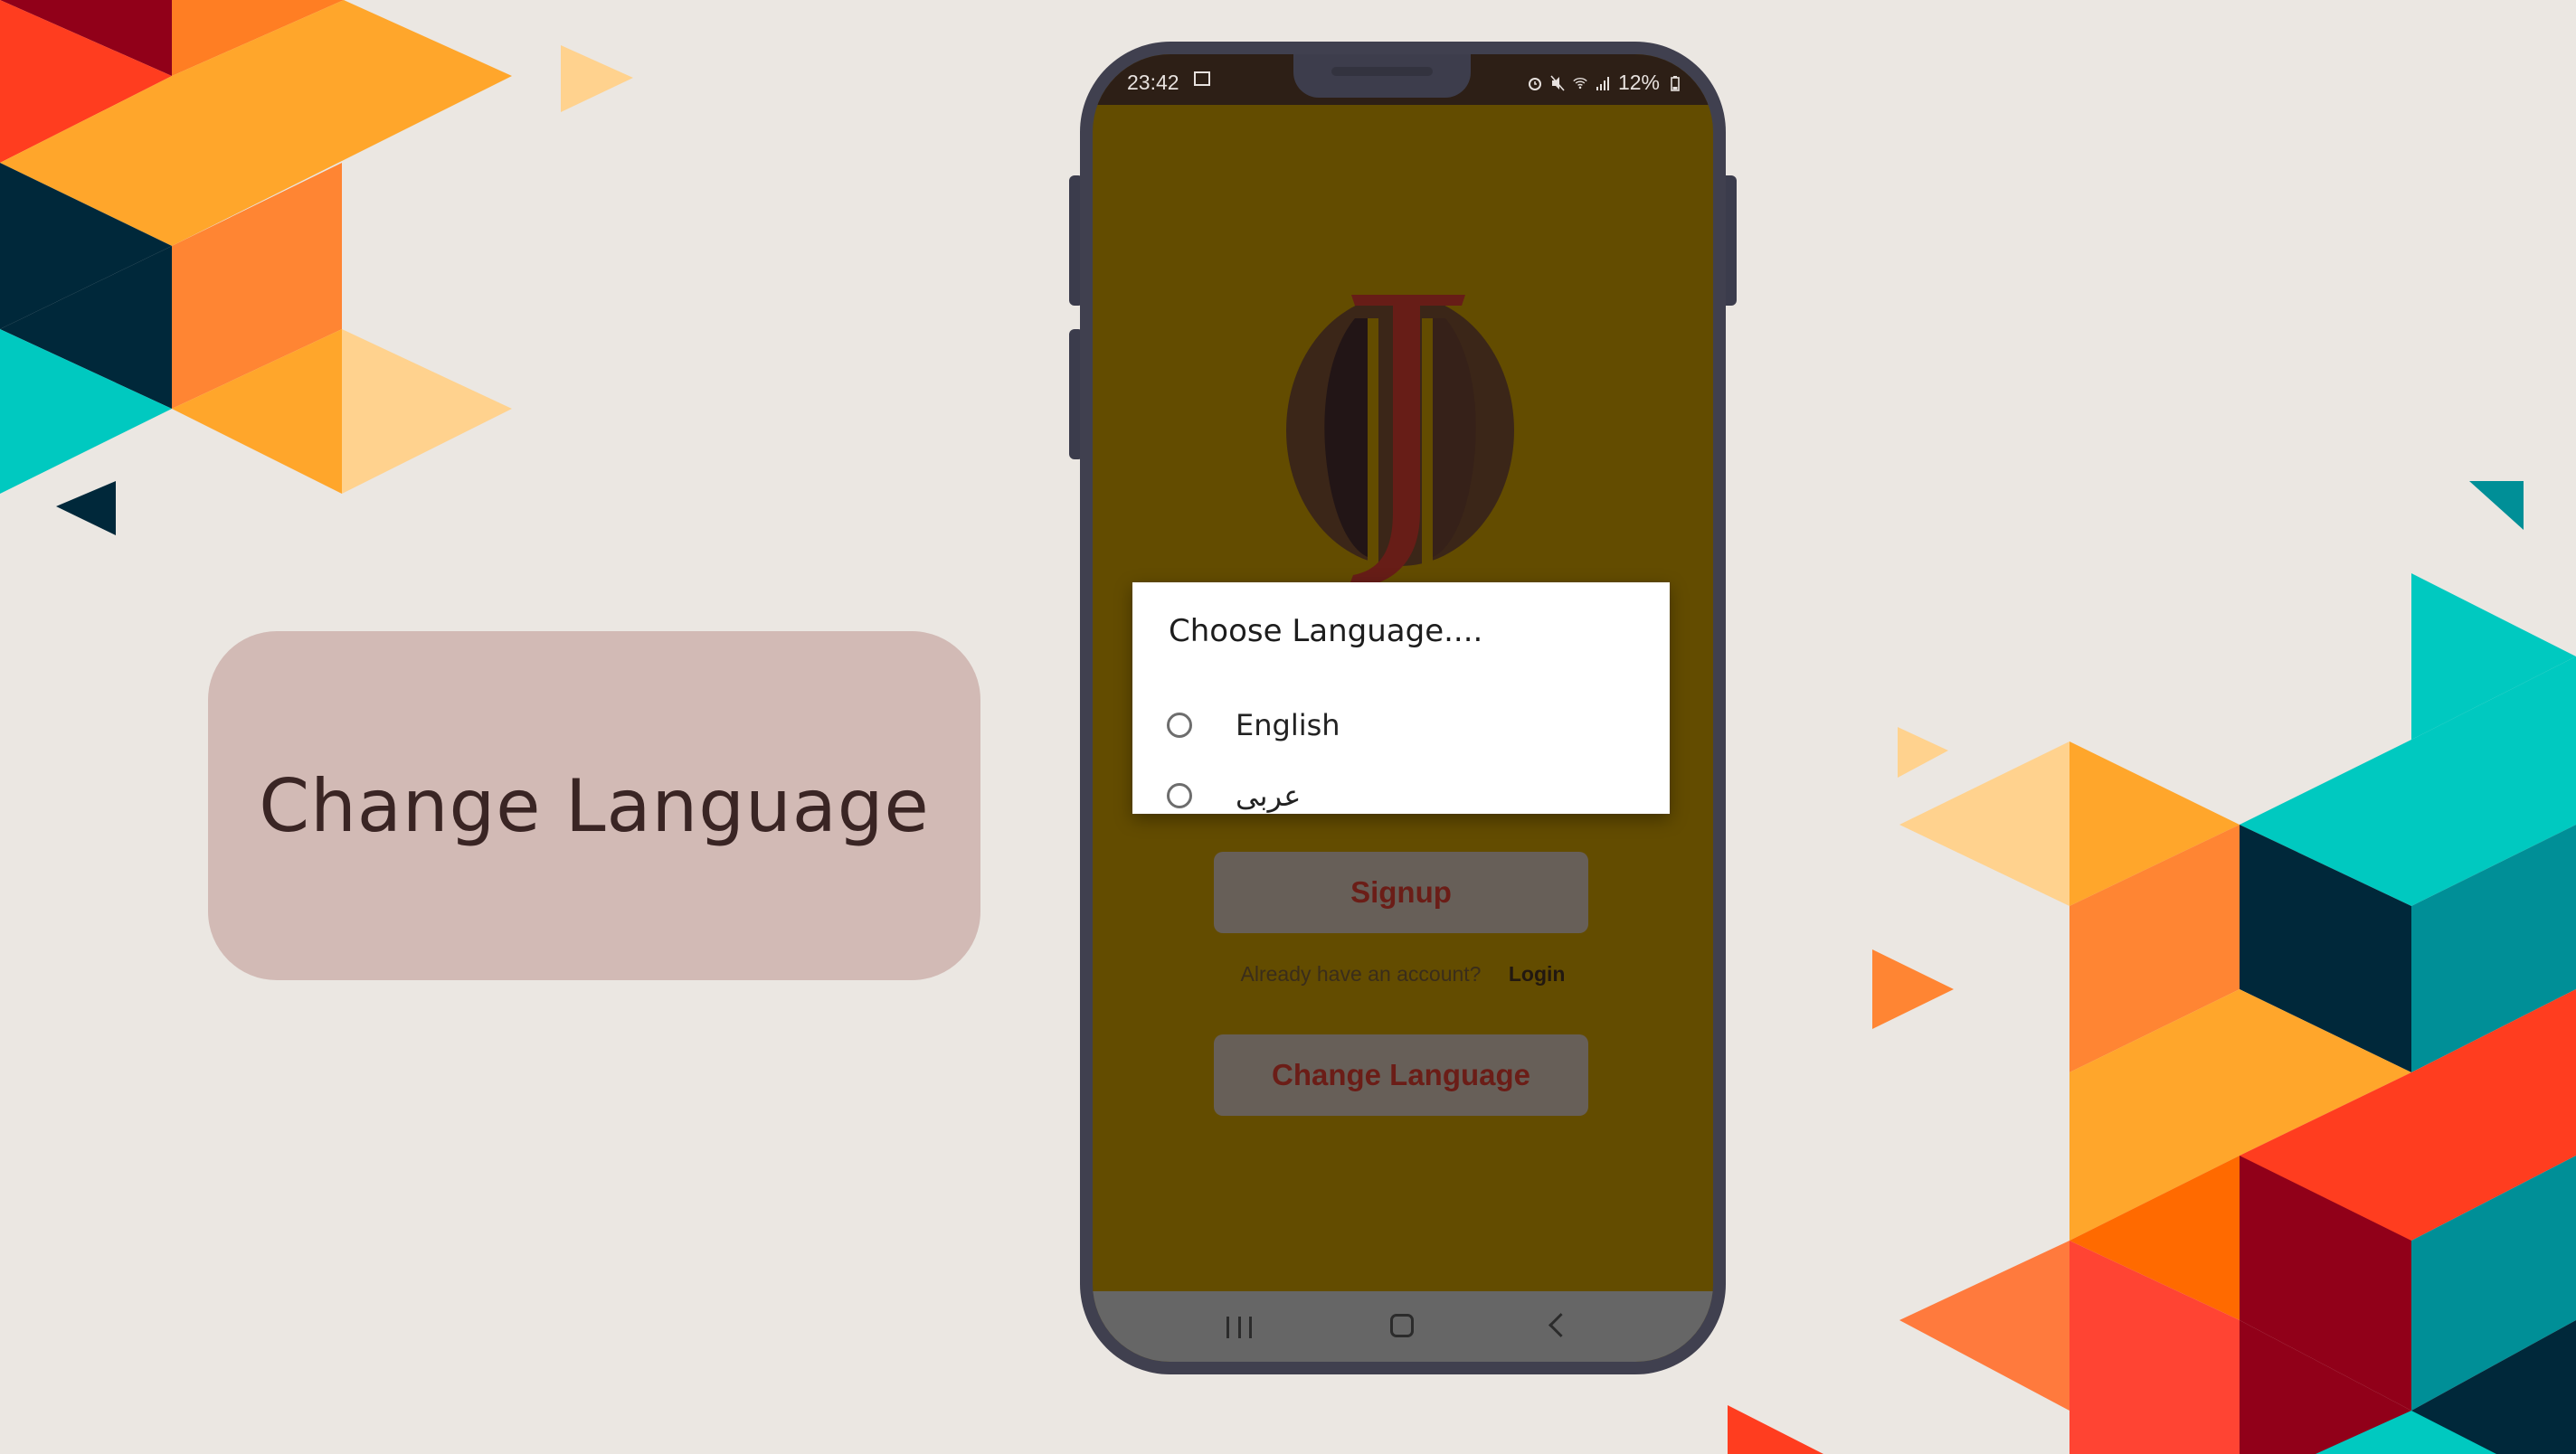 The height and width of the screenshot is (1454, 2576). What do you see at coordinates (1676, 83) in the screenshot?
I see `battery-icon` at bounding box center [1676, 83].